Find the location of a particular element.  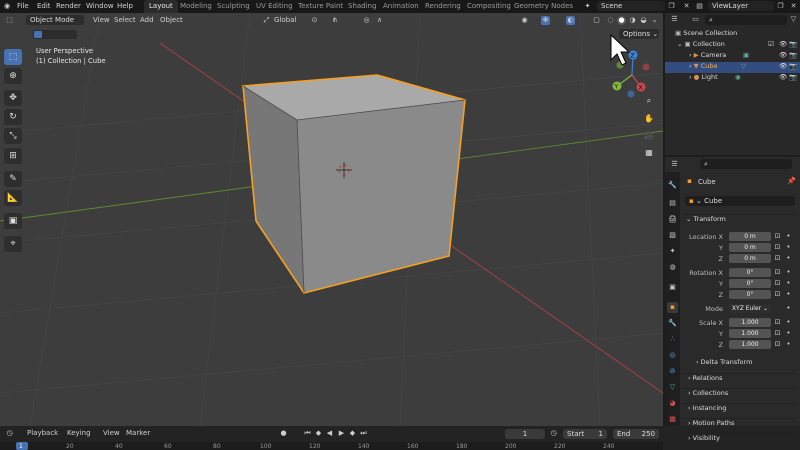

copy-view-layer-icon: ❐ is located at coordinates (780, 6).